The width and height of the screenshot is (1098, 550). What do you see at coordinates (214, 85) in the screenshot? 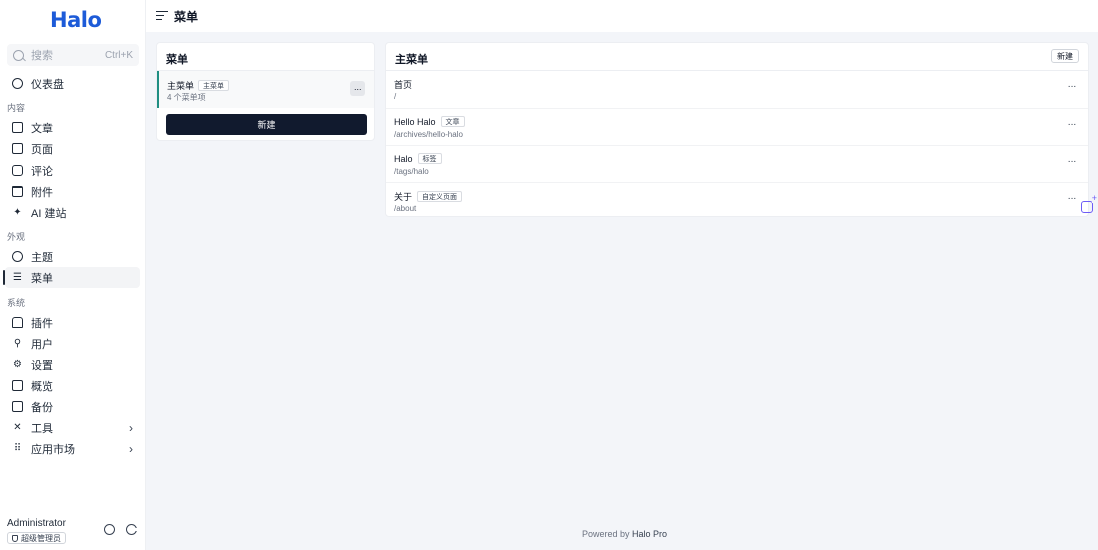
I see `primary-menu-tag: 主菜单` at bounding box center [214, 85].